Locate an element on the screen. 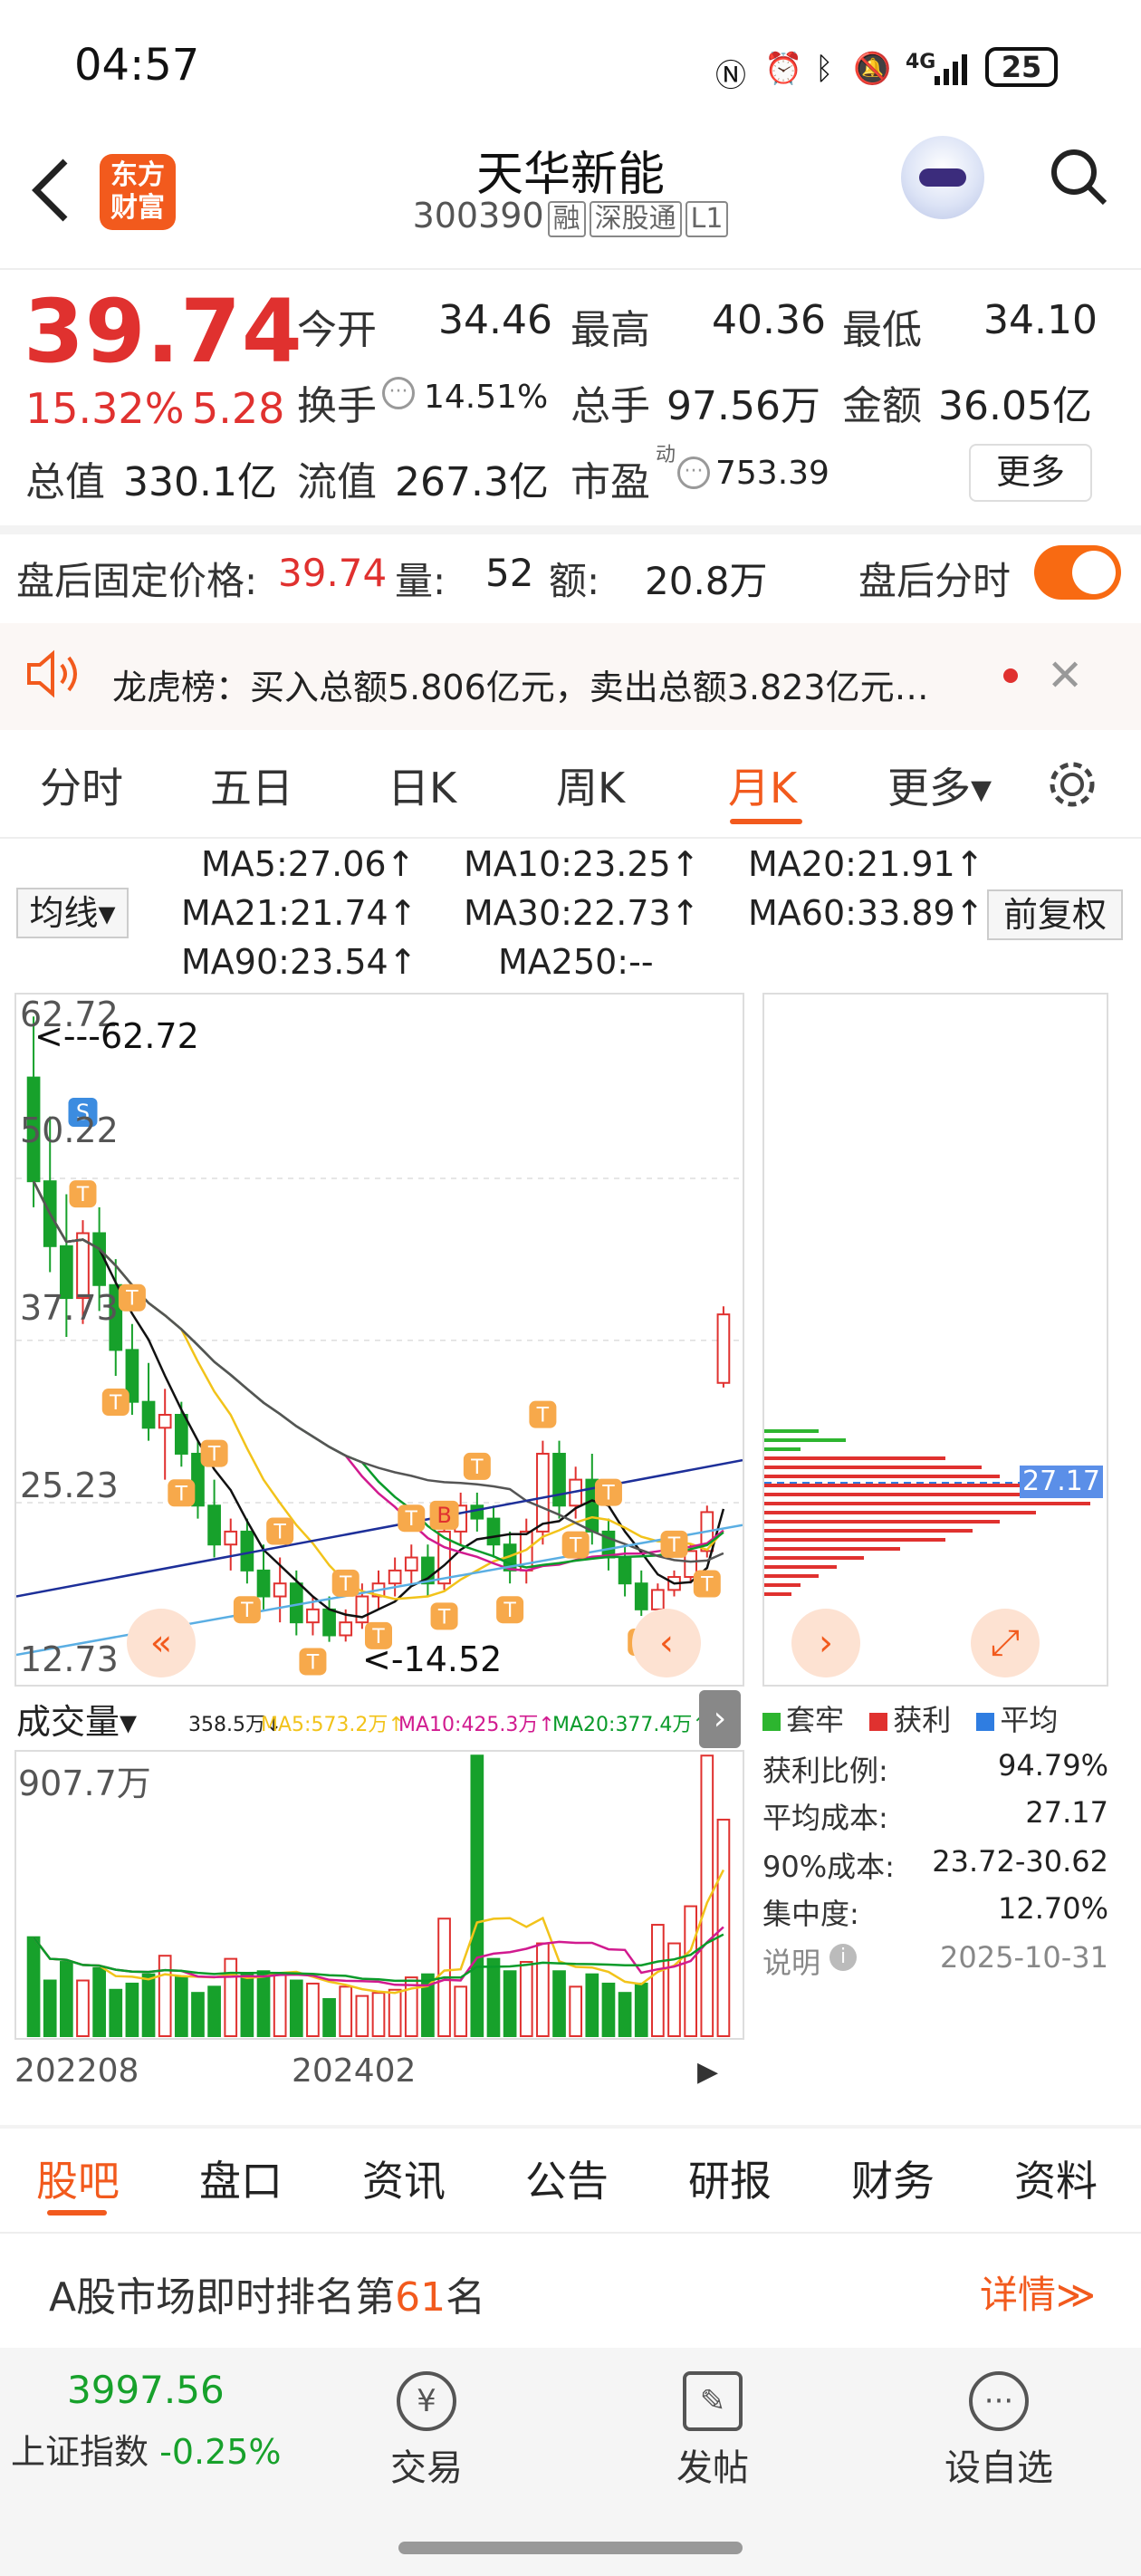 Image resolution: width=1141 pixels, height=2576 pixels. watchlist-icon: ··· is located at coordinates (999, 2401).